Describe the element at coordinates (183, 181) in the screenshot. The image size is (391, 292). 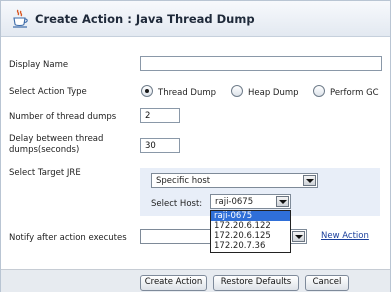
I see `target-jre-value: Specific host` at that location.